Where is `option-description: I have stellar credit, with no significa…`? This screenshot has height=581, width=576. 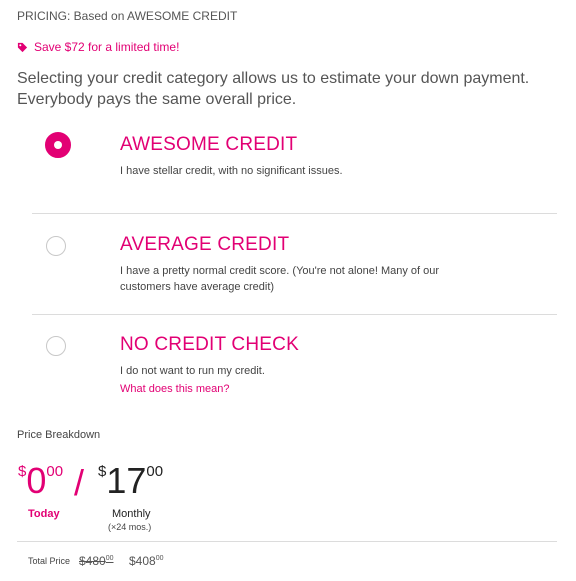 option-description: I have stellar credit, with no significa… is located at coordinates (231, 171).